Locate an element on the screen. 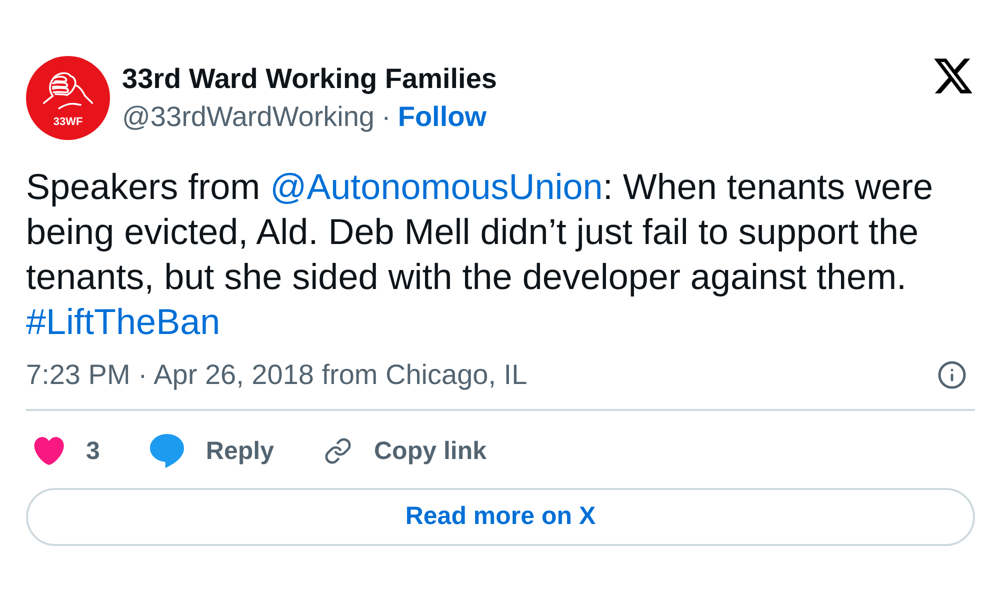  follow-link: Follow is located at coordinates (442, 117).